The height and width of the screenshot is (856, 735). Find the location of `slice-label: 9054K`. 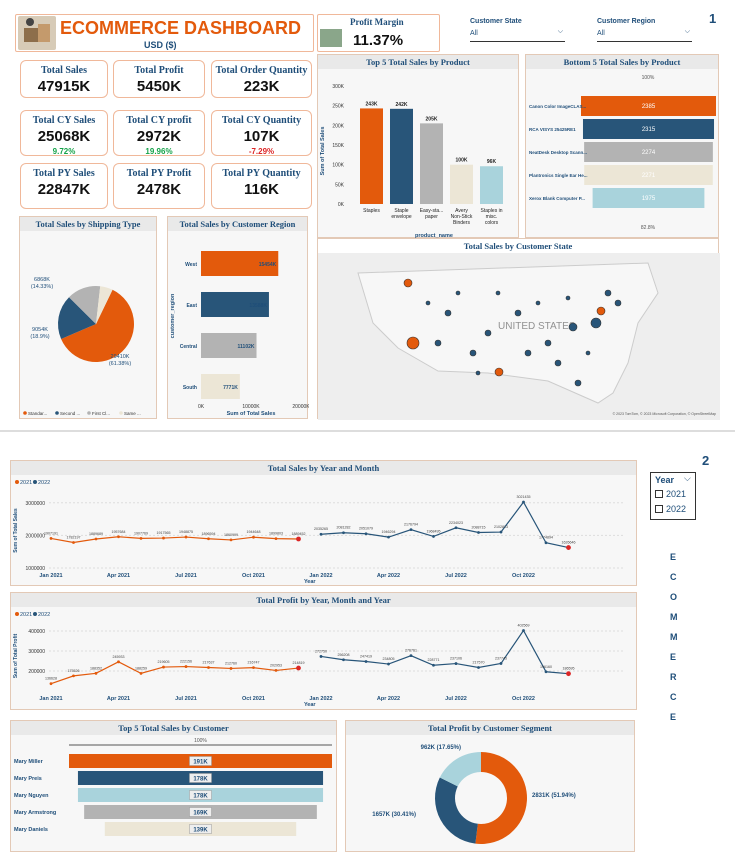

slice-label: 9054K is located at coordinates (40, 330).